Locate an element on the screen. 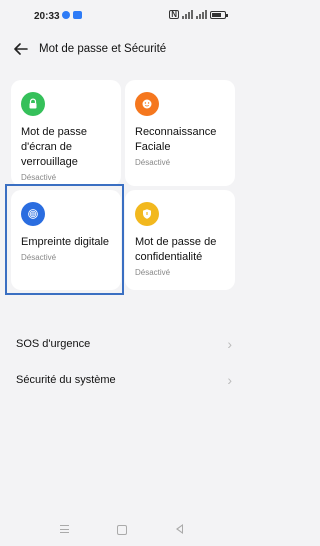  focus-highlight is located at coordinates (64, 239).